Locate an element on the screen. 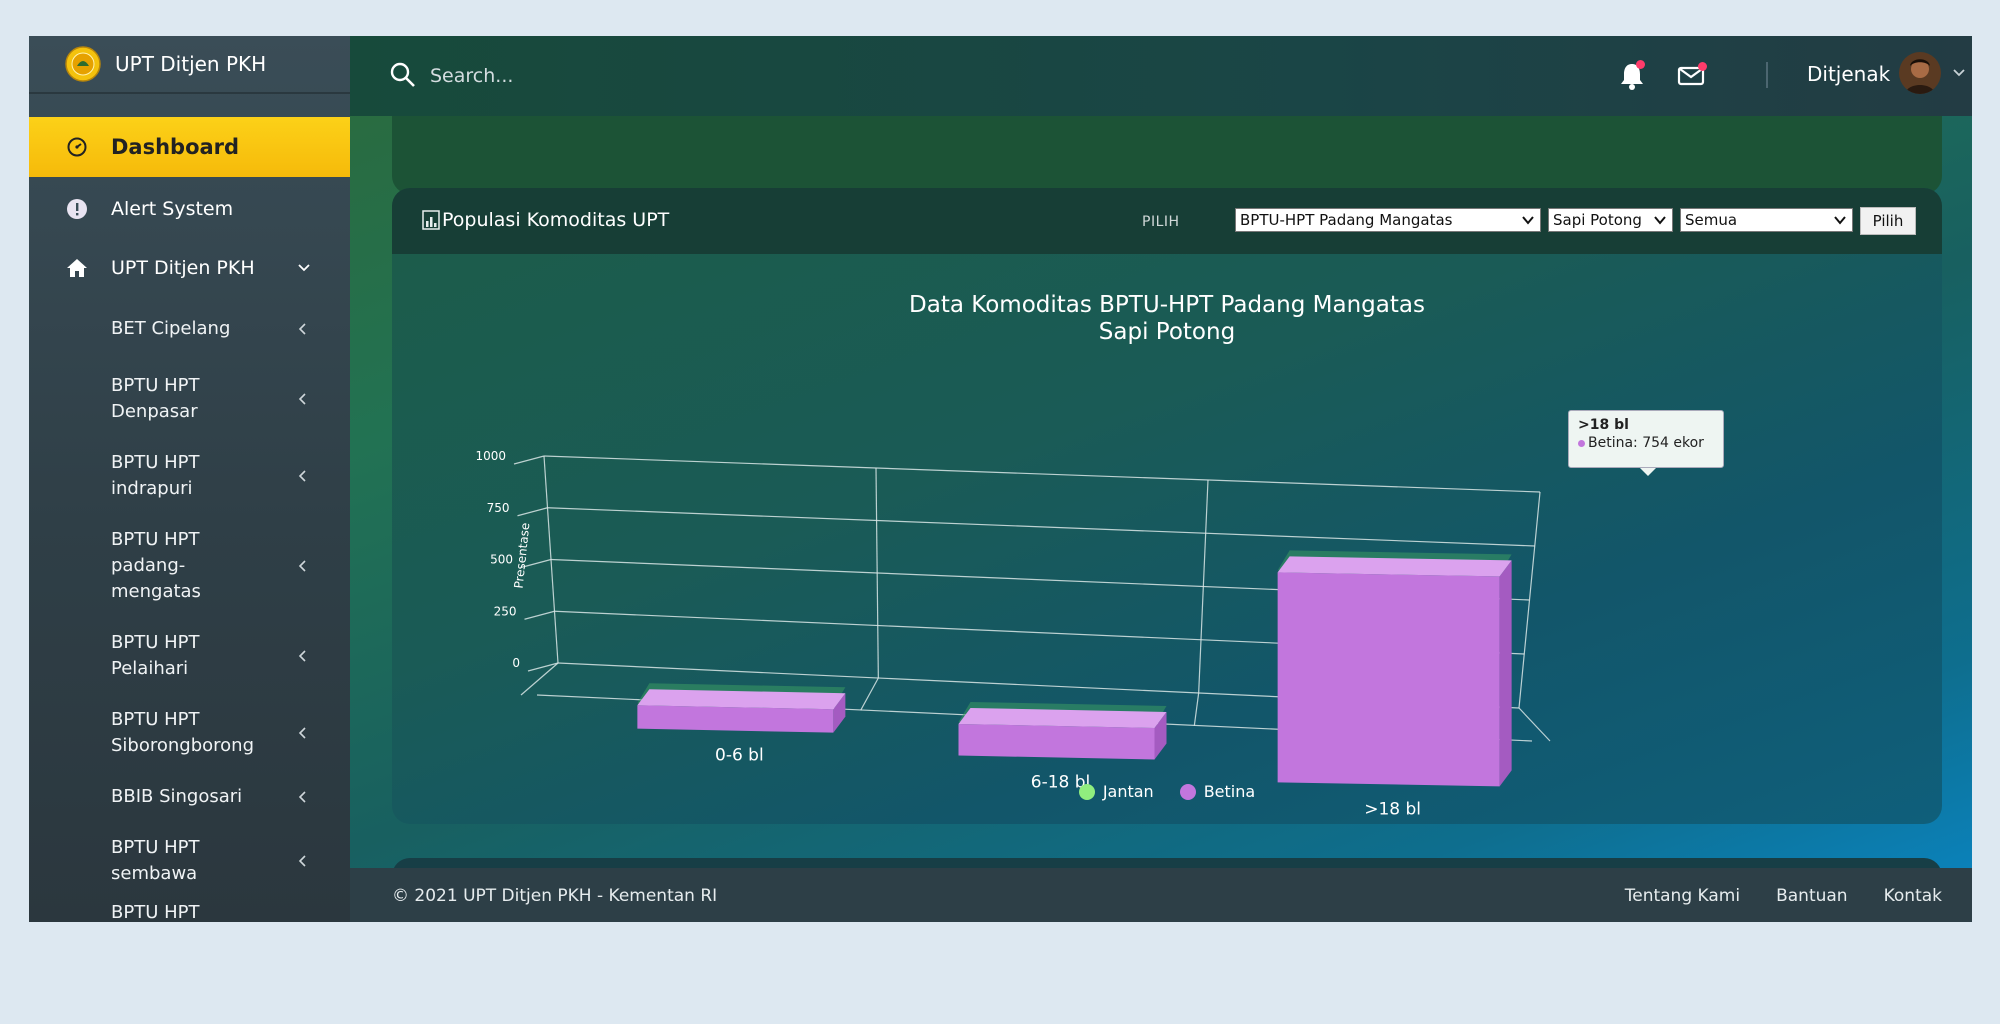  footer-links: Tentang Kami Bantuan Kontak is located at coordinates (1783, 896).